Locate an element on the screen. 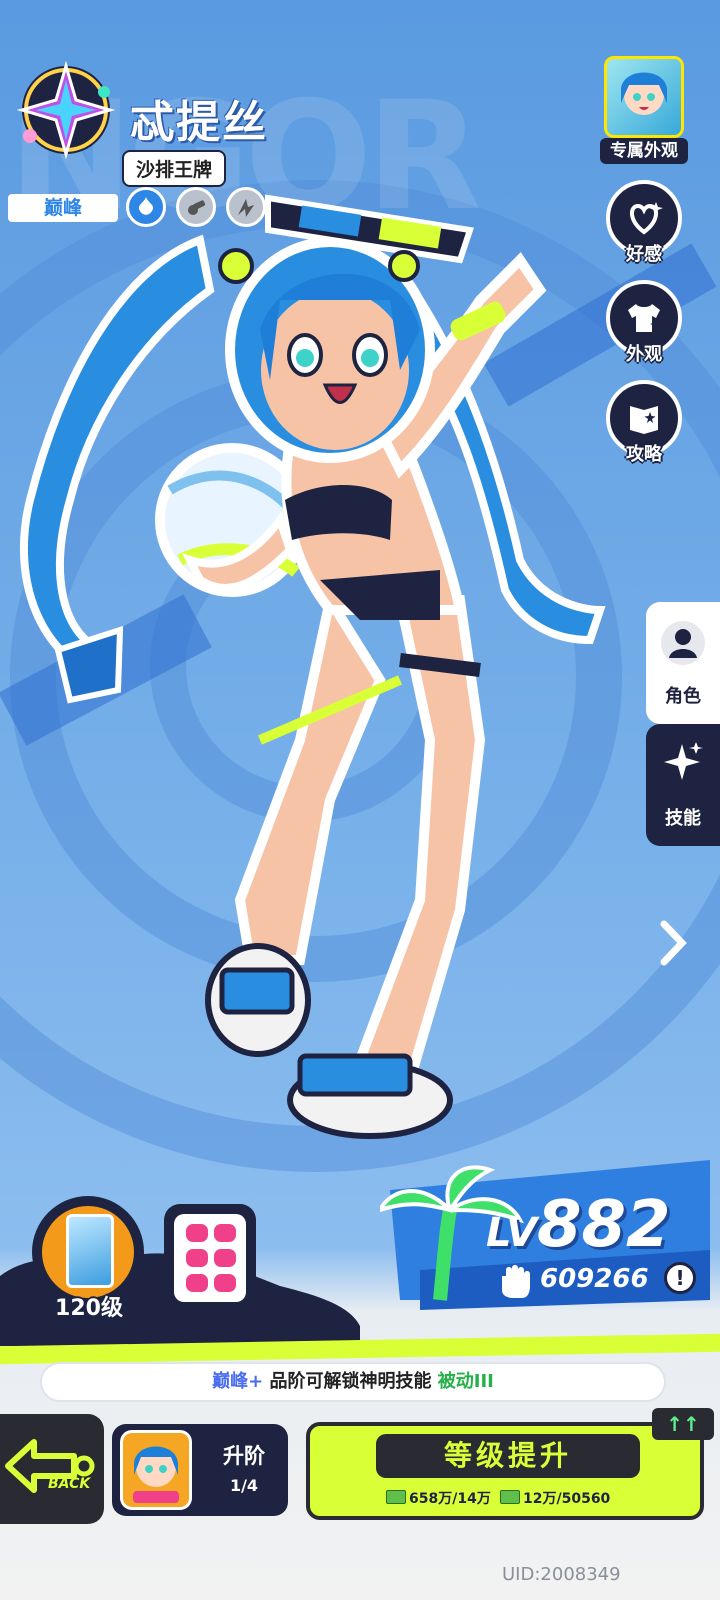 Image resolution: width=720 pixels, height=1600 pixels. tab-character: 角色 is located at coordinates (683, 663).